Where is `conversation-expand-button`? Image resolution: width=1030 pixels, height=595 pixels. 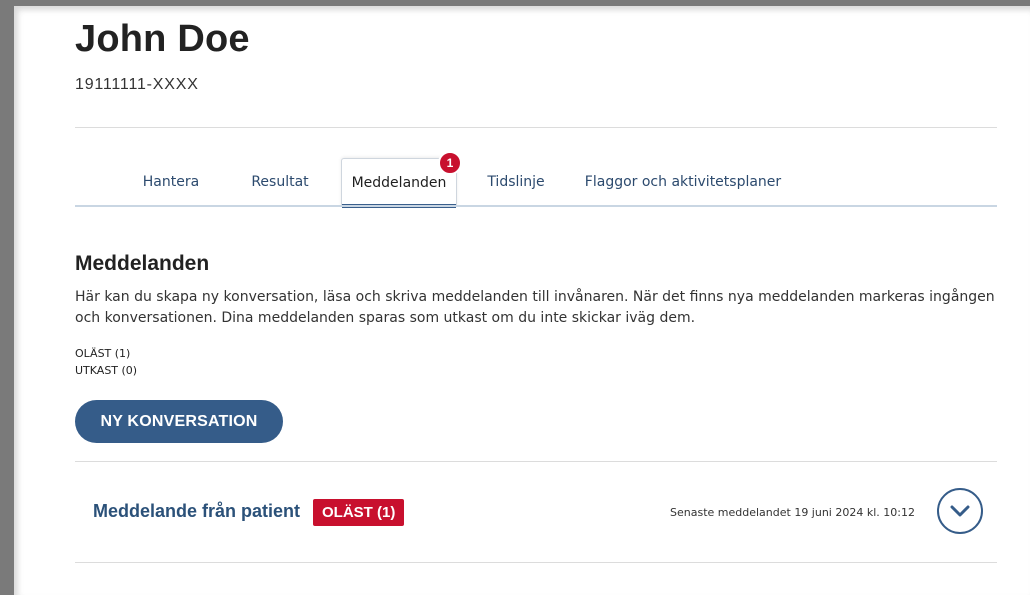 conversation-expand-button is located at coordinates (960, 511).